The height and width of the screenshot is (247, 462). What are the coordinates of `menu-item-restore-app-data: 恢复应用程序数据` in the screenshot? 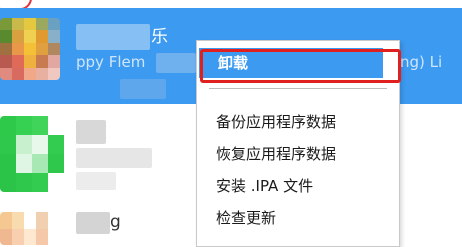 It's located at (298, 154).